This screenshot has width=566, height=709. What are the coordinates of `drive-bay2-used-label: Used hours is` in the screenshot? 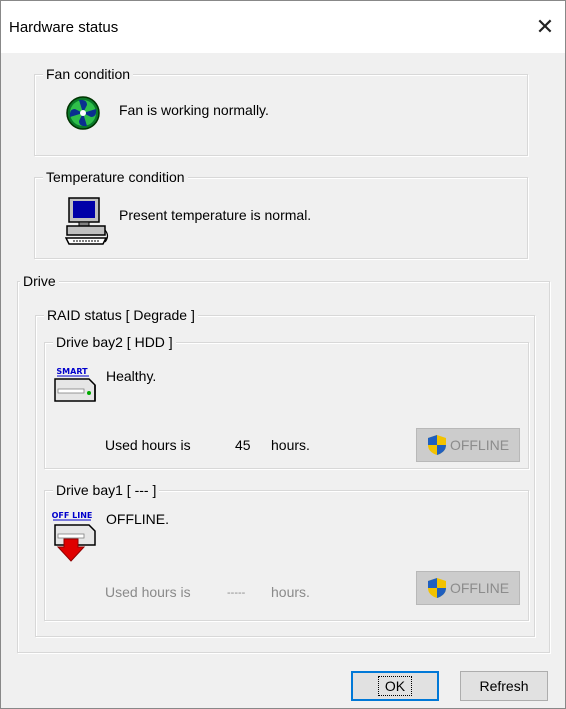 It's located at (148, 445).